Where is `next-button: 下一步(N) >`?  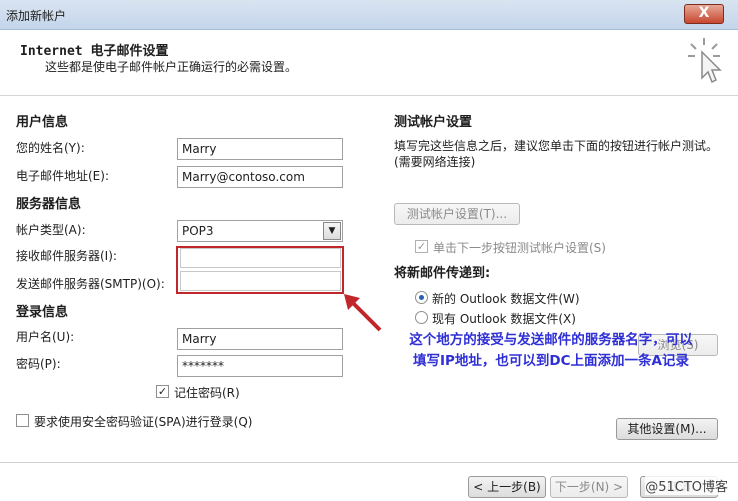 next-button: 下一步(N) > is located at coordinates (589, 487).